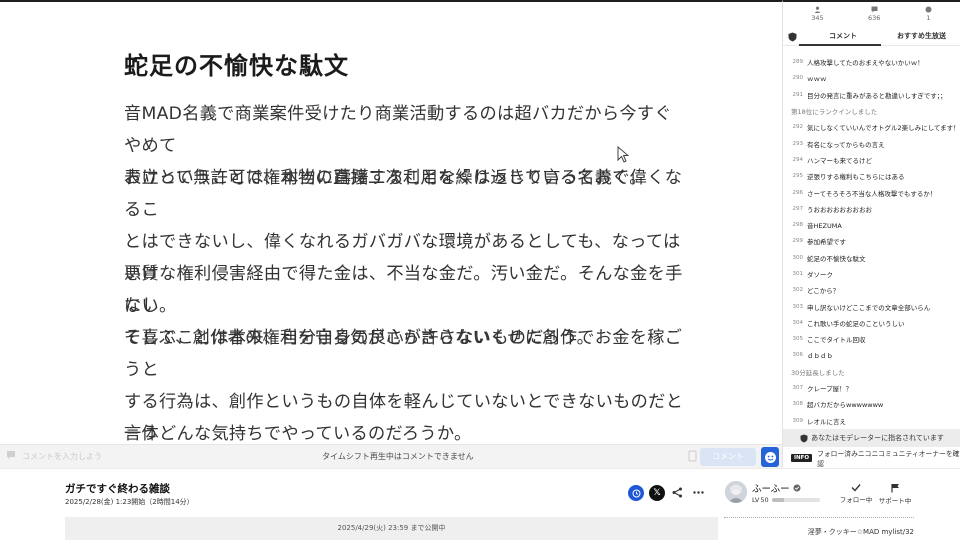 The height and width of the screenshot is (540, 960). I want to click on comment-row: 308 超バカだからwwwwwww, so click(838, 405).